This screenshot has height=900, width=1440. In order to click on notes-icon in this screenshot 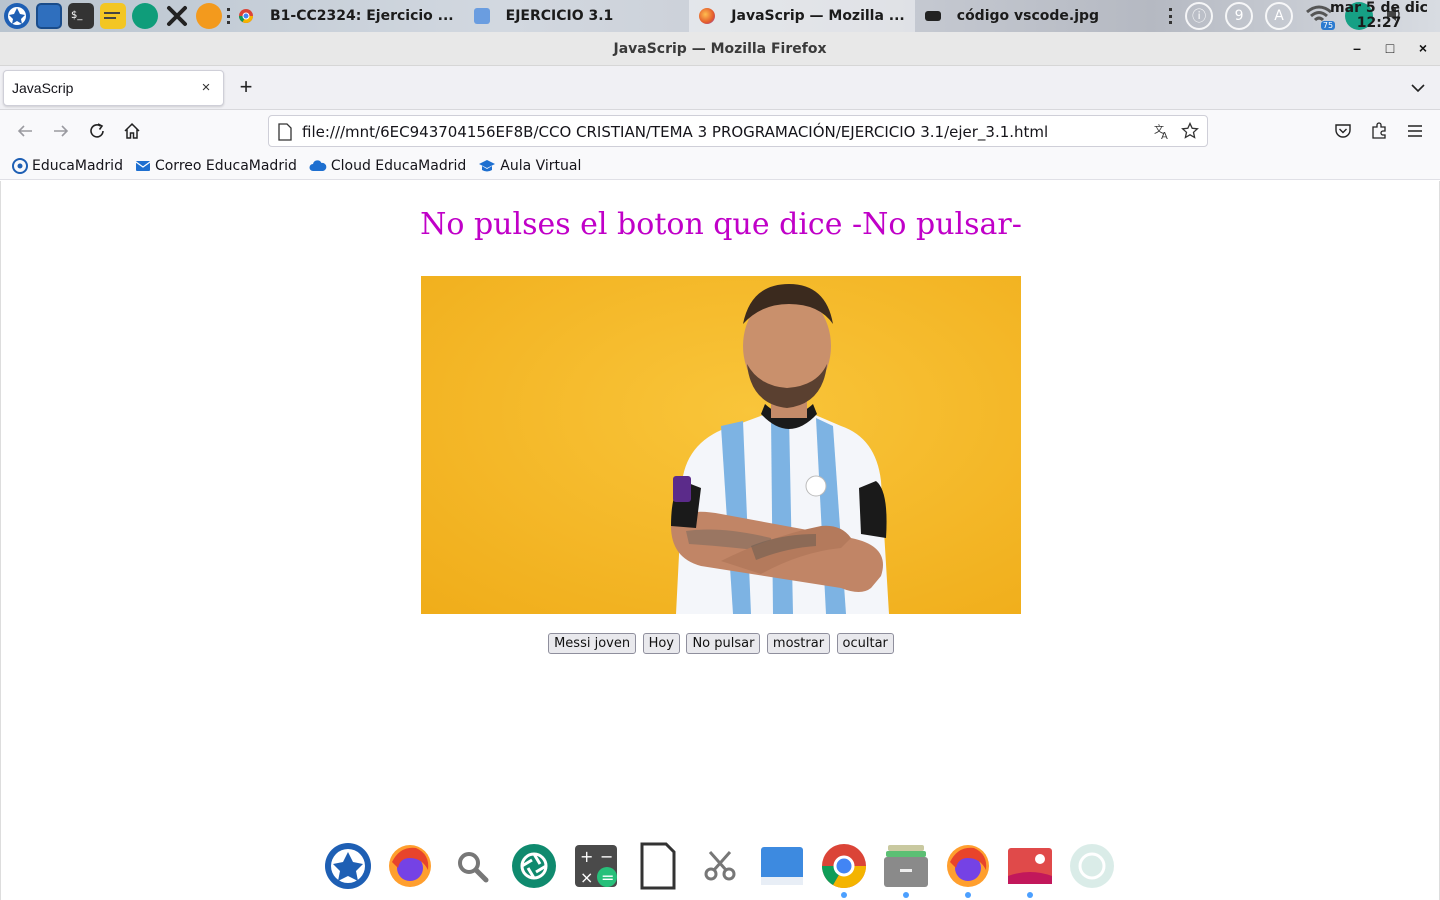, I will do `click(113, 16)`.